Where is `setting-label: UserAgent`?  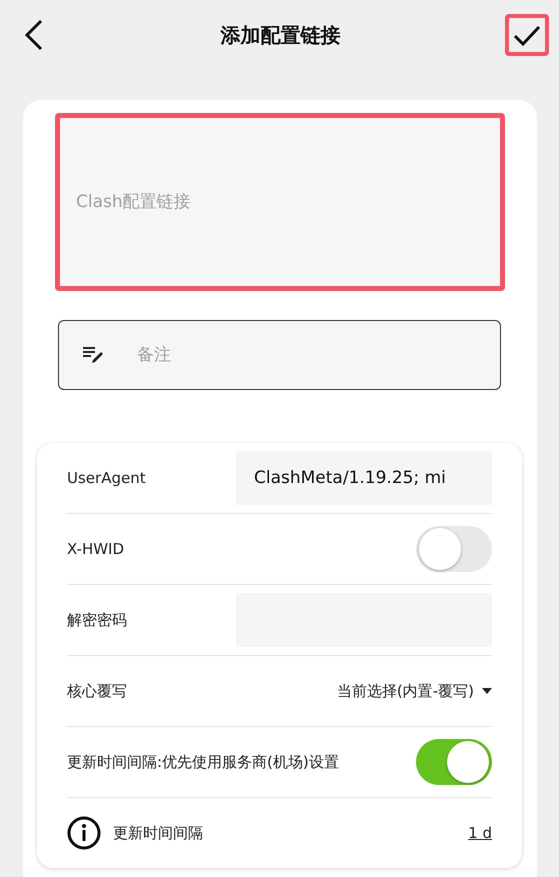
setting-label: UserAgent is located at coordinates (106, 478).